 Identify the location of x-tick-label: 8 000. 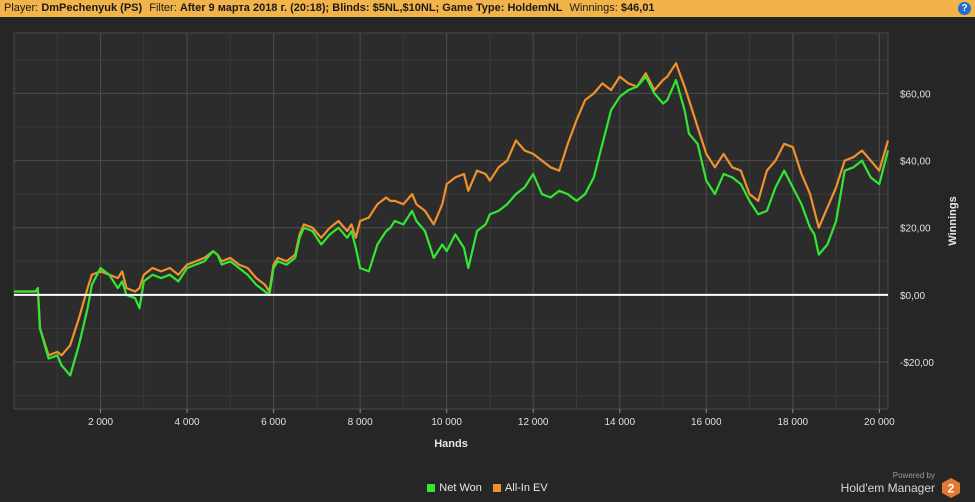
(360, 422).